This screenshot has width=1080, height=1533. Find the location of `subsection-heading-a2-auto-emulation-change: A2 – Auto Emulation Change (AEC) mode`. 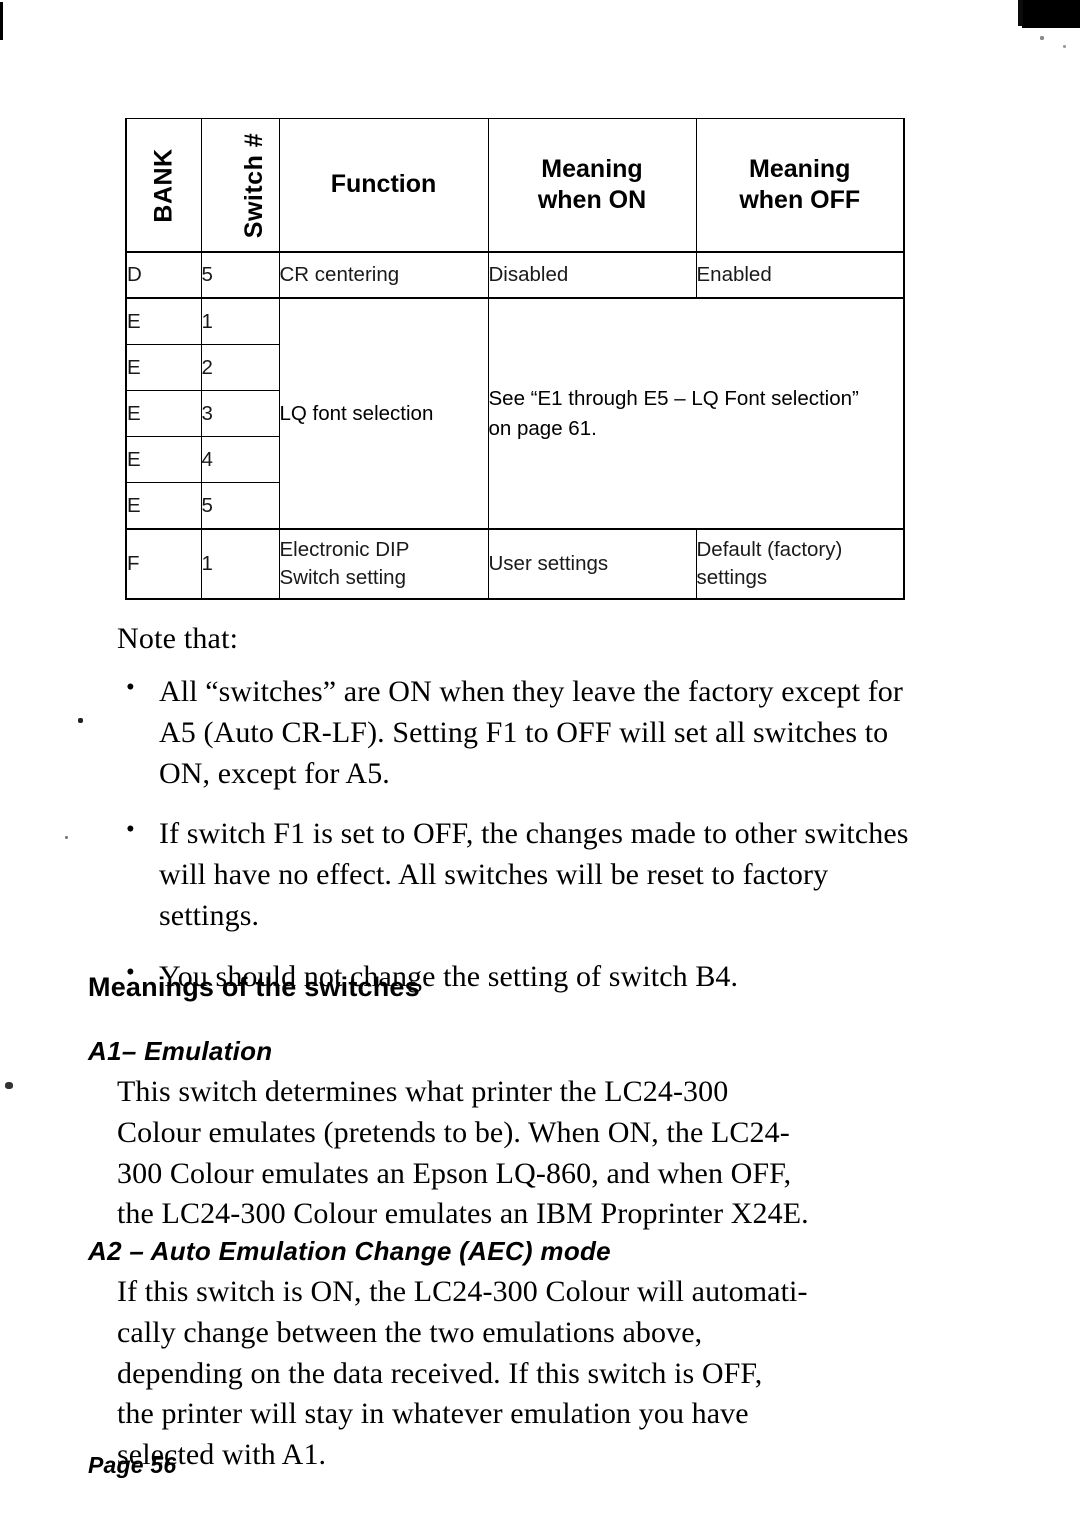

subsection-heading-a2-auto-emulation-change: A2 – Auto Emulation Change (AEC) mode is located at coordinates (349, 1251).